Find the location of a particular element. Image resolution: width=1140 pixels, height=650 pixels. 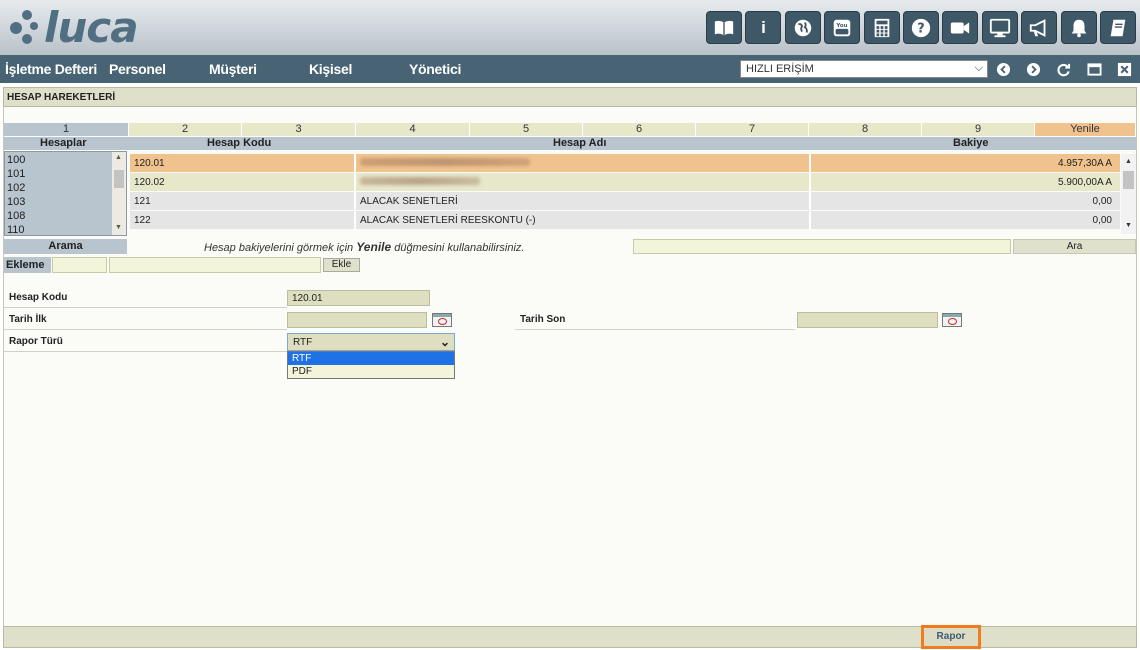

refresh-icon is located at coordinates (1063, 69).